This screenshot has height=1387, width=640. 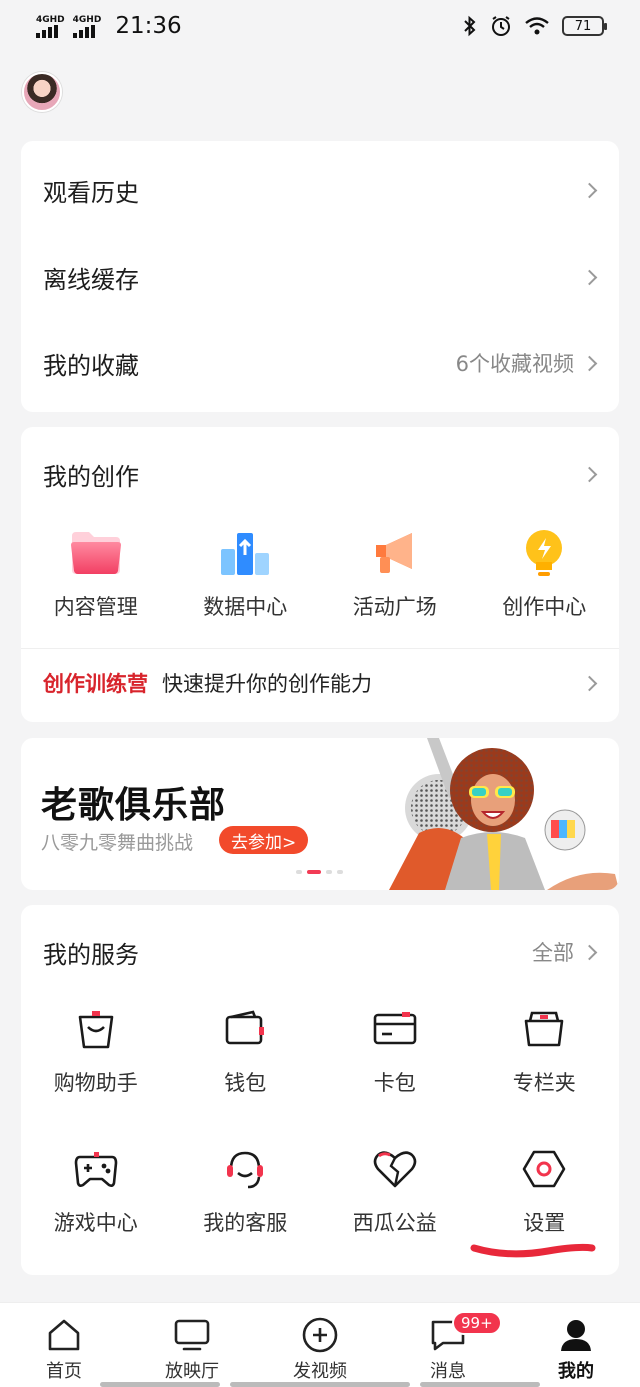 I want to click on service-shopping: 购物助手, so click(x=96, y=1050).